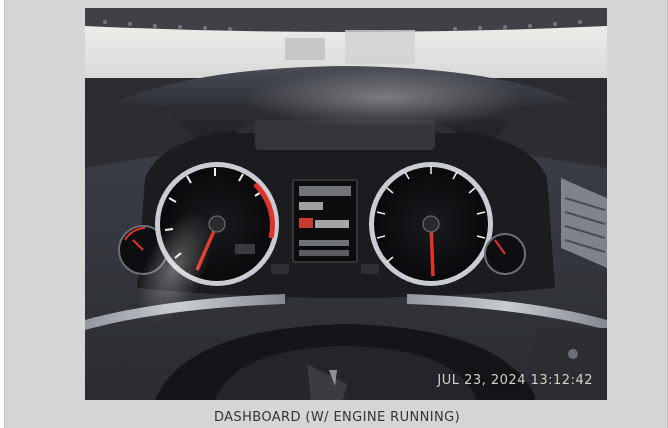 The image size is (668, 428). What do you see at coordinates (515, 380) in the screenshot?
I see `photo-timestamp: JUL 23, 2024 13:12:42` at bounding box center [515, 380].